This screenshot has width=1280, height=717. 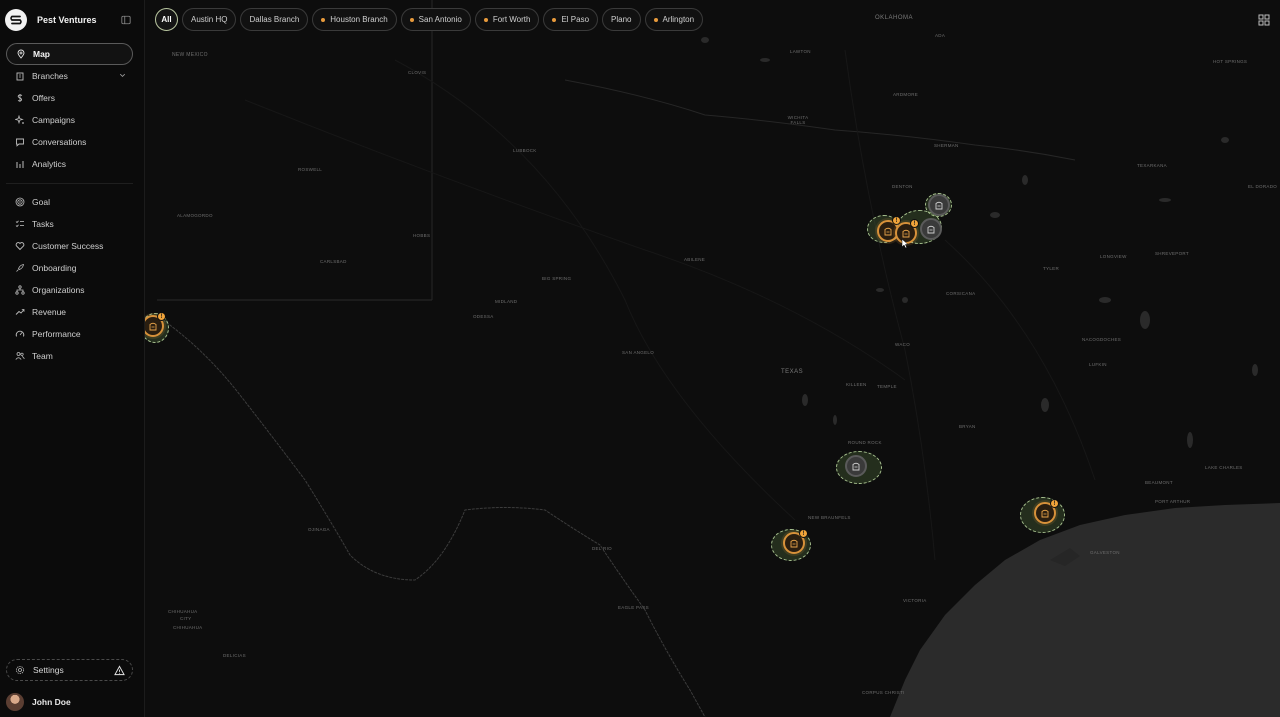 I want to click on sidebar-item-label: Offers, so click(x=43, y=98).